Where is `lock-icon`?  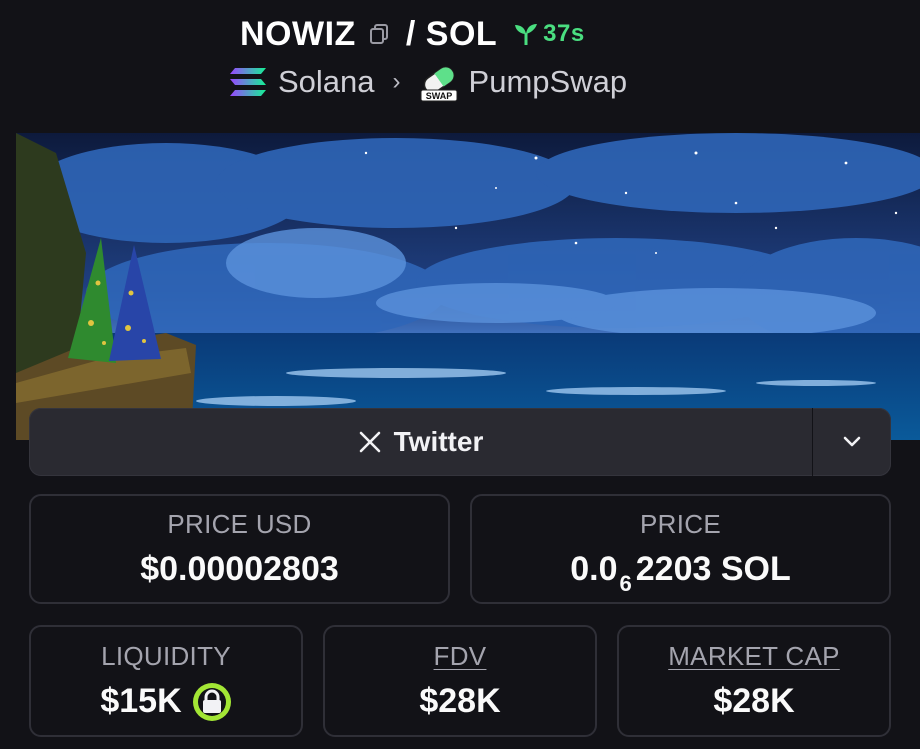 lock-icon is located at coordinates (212, 702).